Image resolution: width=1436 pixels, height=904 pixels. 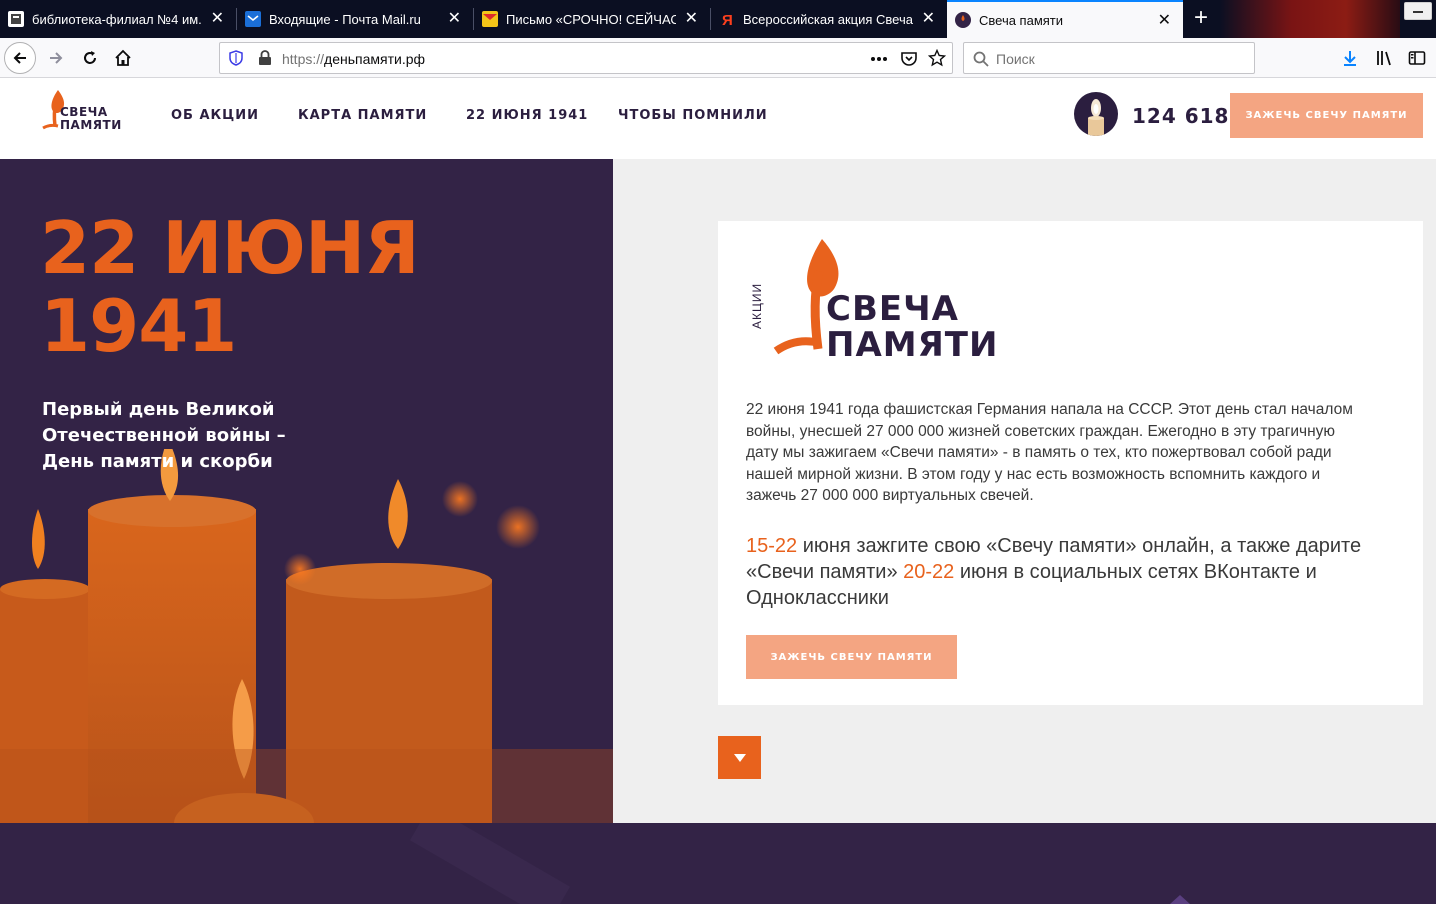 I want to click on window-minimize-button, so click(x=1418, y=11).